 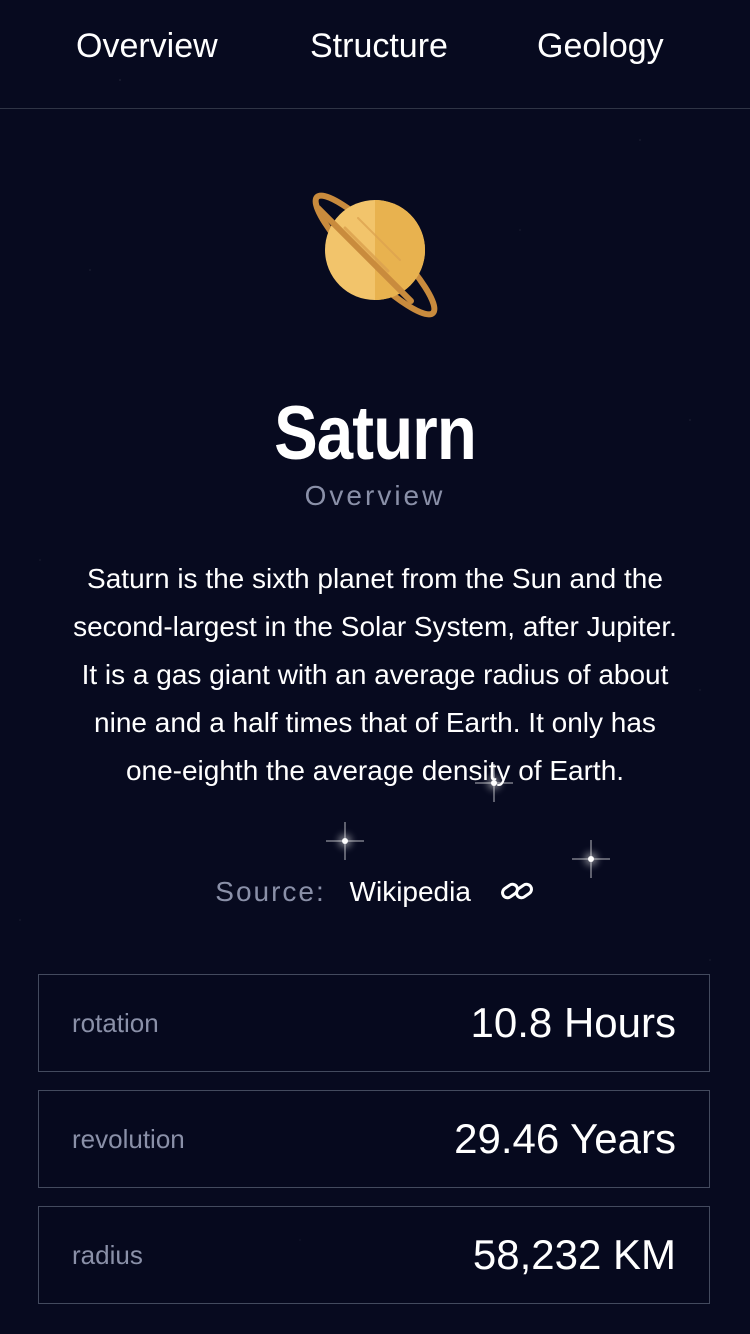 I want to click on stat-label: revolution, so click(x=128, y=1139).